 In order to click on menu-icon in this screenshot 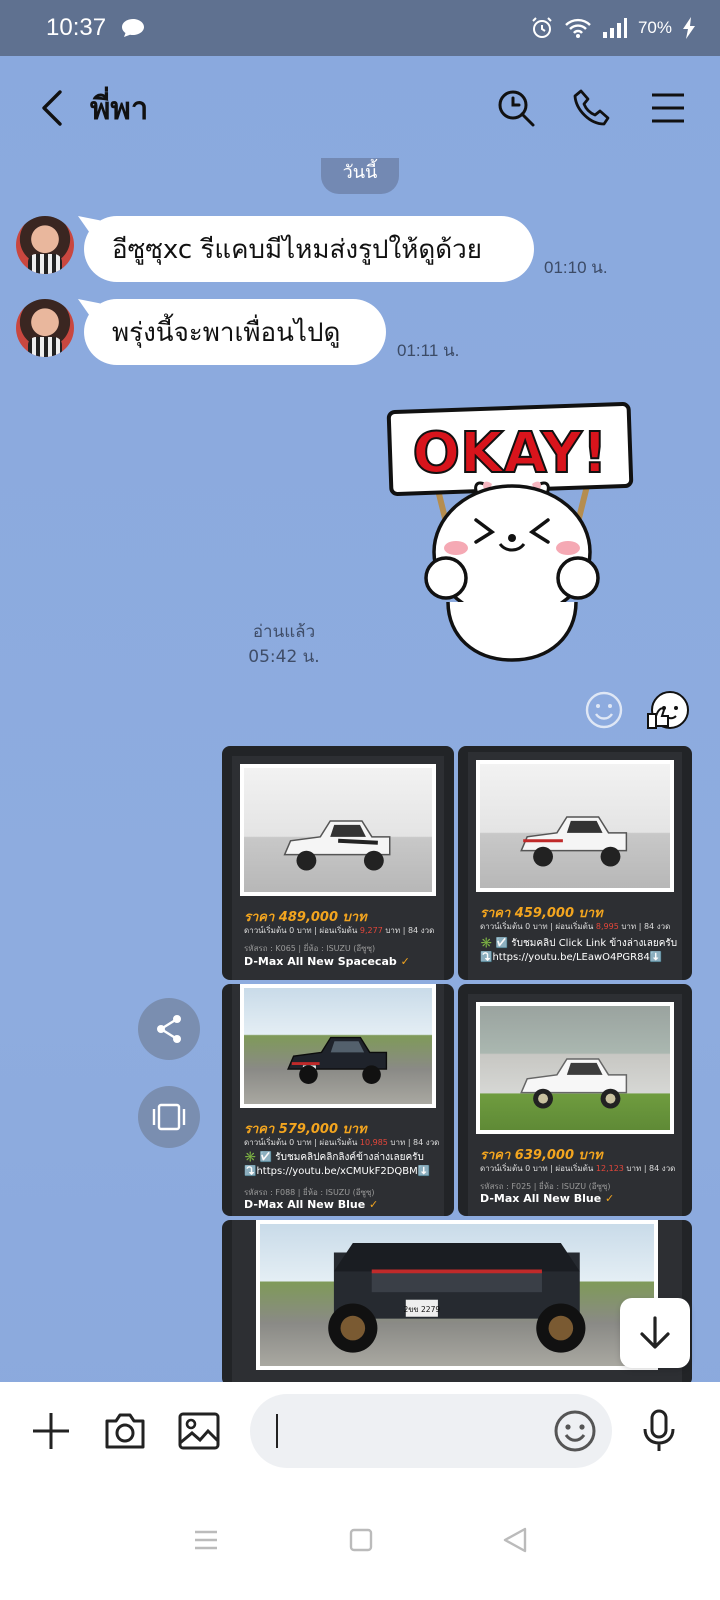, I will do `click(668, 108)`.